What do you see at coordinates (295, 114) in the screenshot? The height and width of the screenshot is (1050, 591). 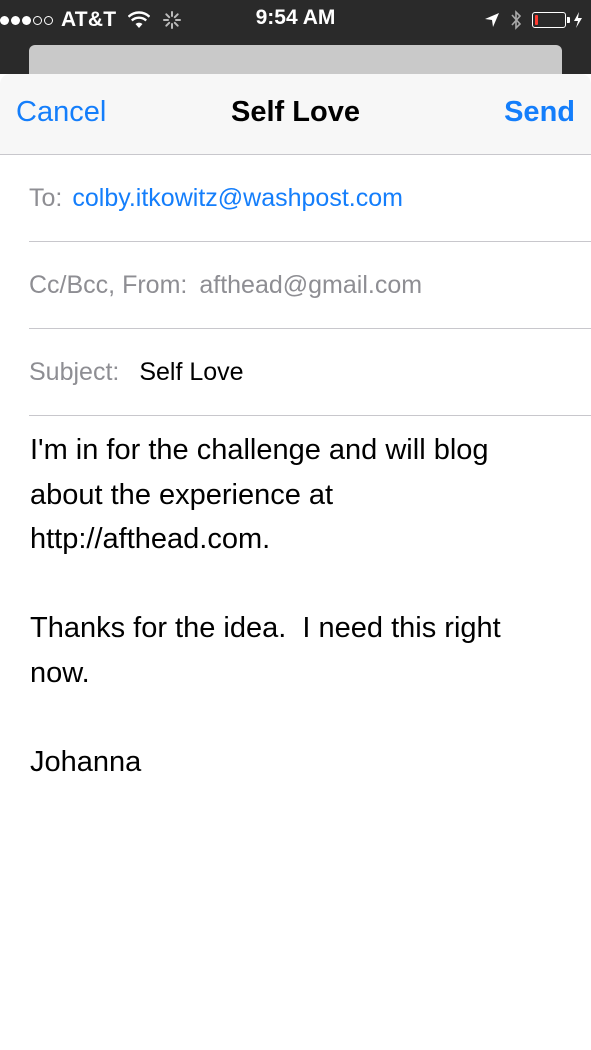 I see `compose-nav-bar: Cancel Self Love Send` at bounding box center [295, 114].